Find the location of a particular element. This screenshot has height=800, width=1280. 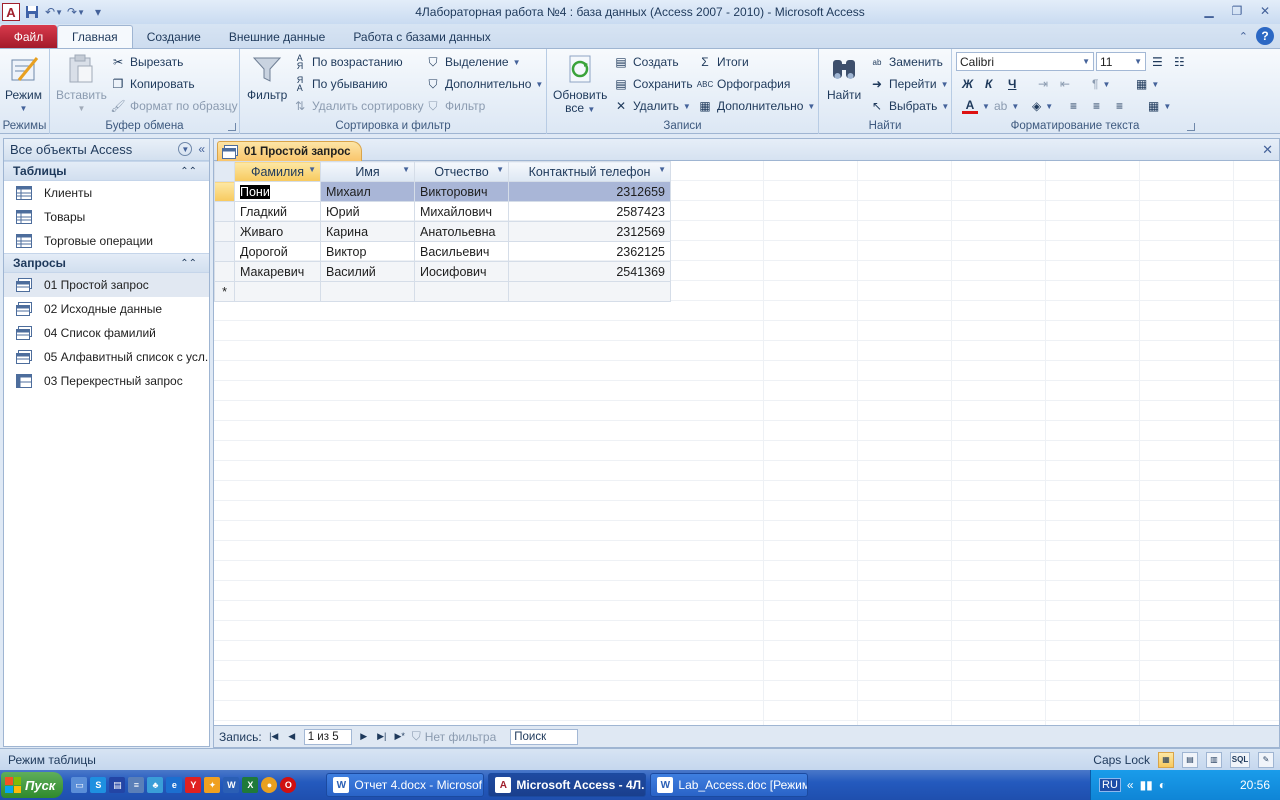

table-cell: Юрий is located at coordinates (367, 211).